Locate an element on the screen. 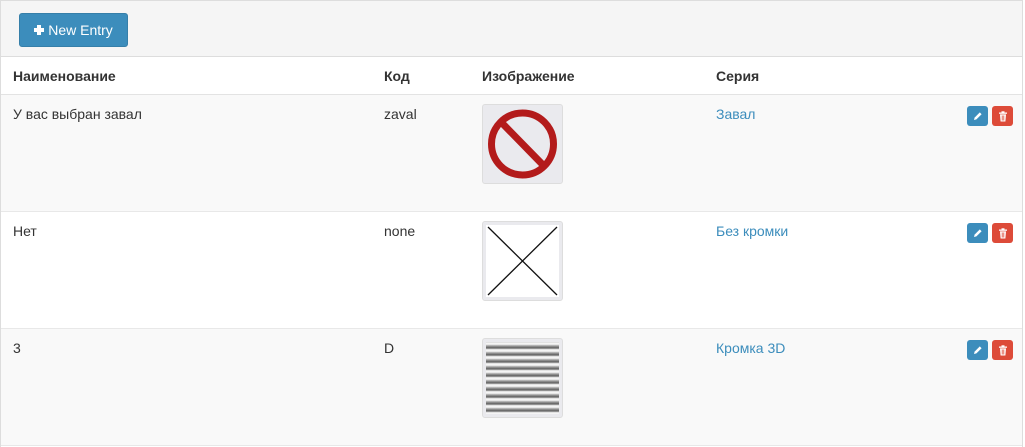  new-entry-button: New Entry is located at coordinates (73, 30).